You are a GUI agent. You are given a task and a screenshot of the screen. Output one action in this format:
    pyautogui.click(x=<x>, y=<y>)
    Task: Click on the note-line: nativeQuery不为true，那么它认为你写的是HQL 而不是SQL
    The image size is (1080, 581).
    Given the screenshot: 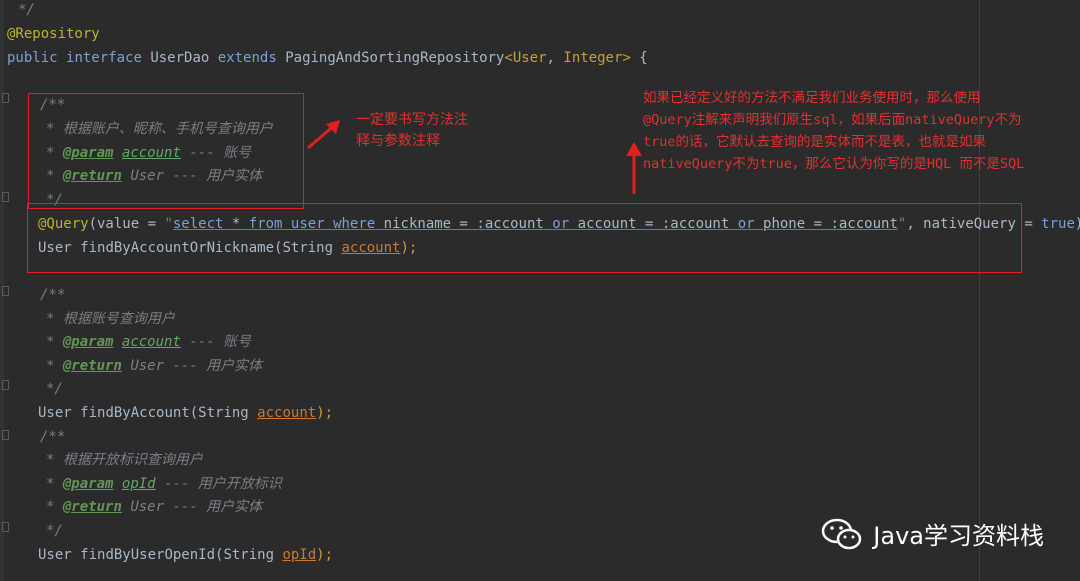 What is the action you would take?
    pyautogui.click(x=834, y=164)
    